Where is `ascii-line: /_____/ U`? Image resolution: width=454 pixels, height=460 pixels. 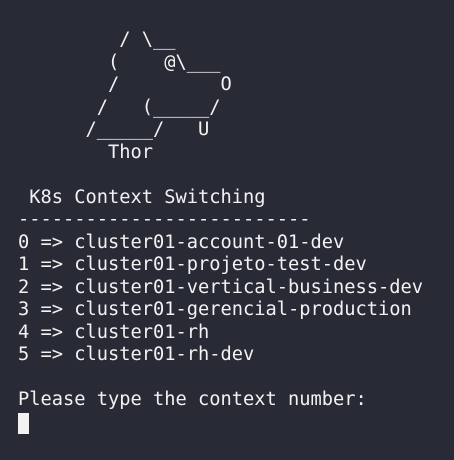
ascii-line: /_____/ U is located at coordinates (114, 129).